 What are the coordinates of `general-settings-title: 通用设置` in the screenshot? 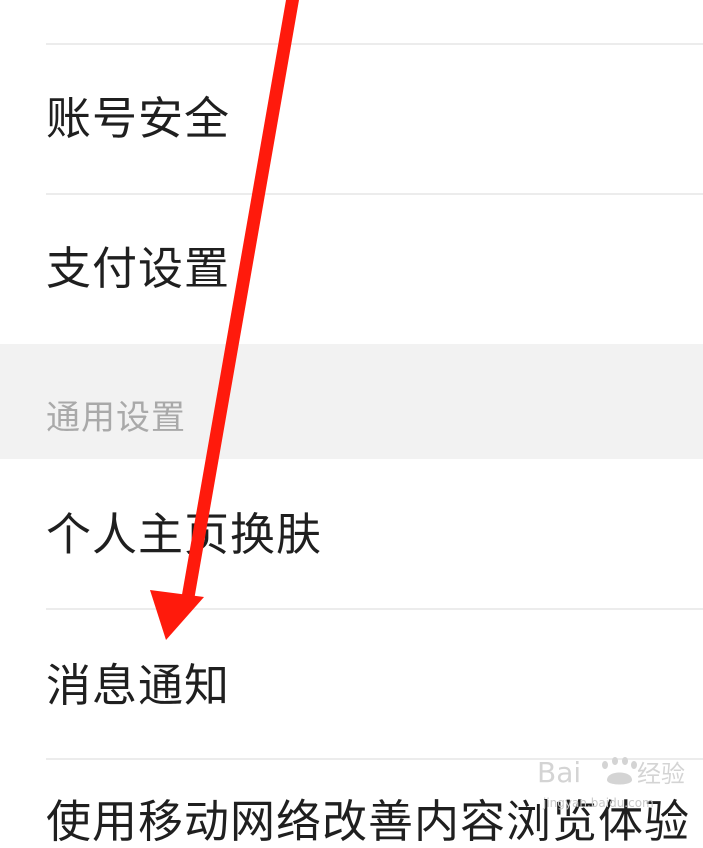 It's located at (116, 418).